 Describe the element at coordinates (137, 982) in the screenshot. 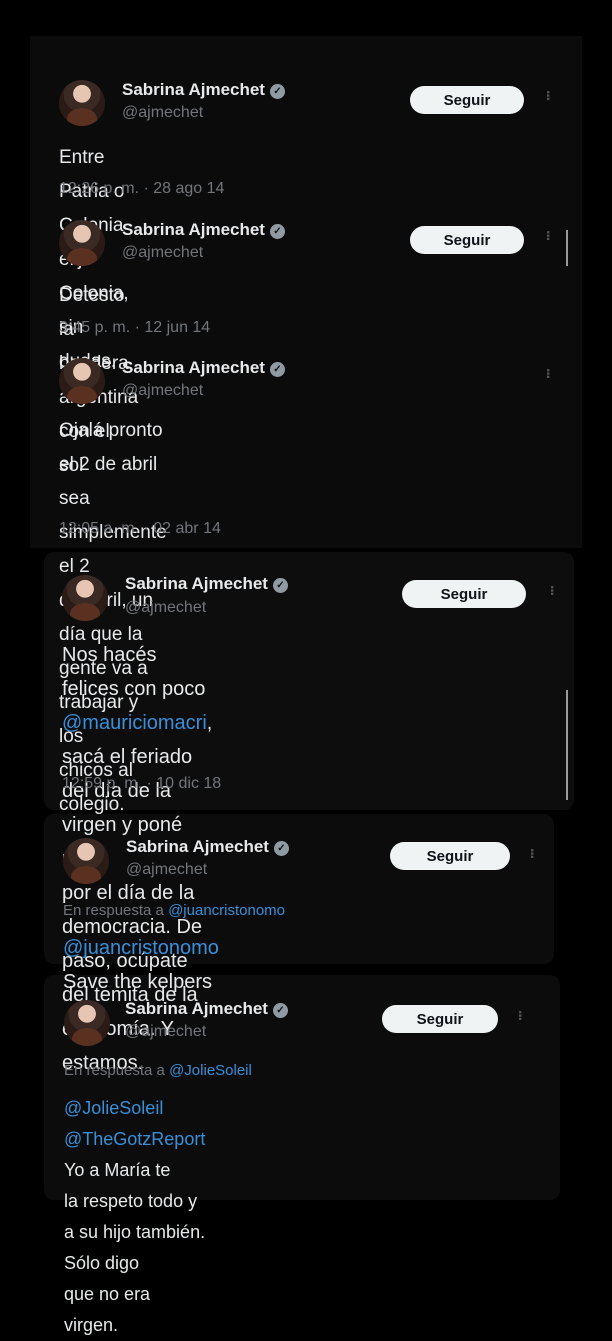

I see `tweet-text-segment: Save the kelpers` at that location.